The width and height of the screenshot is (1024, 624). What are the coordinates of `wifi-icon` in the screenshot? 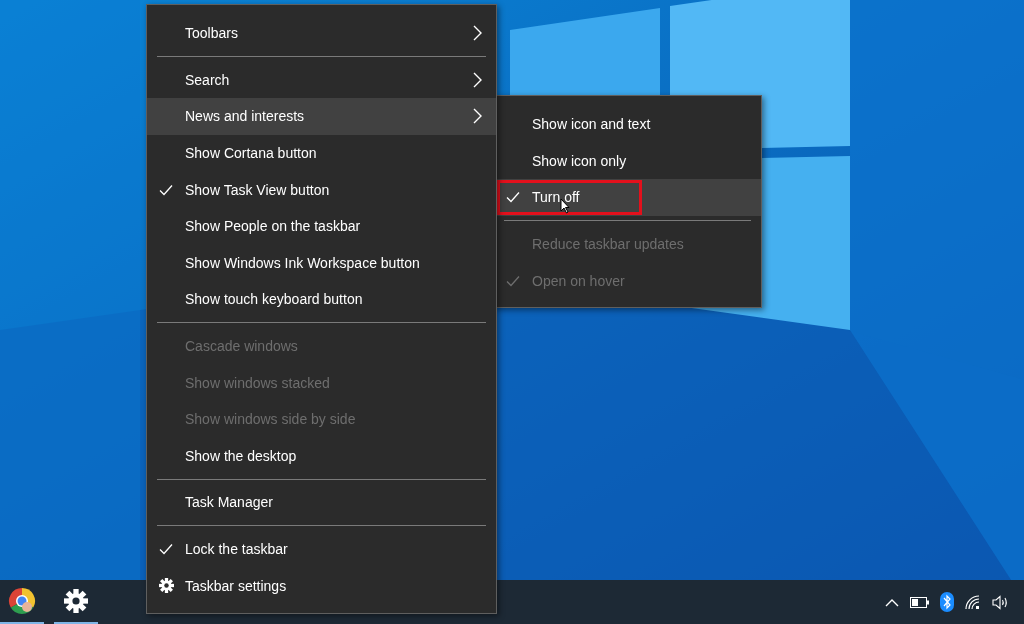 It's located at (973, 602).